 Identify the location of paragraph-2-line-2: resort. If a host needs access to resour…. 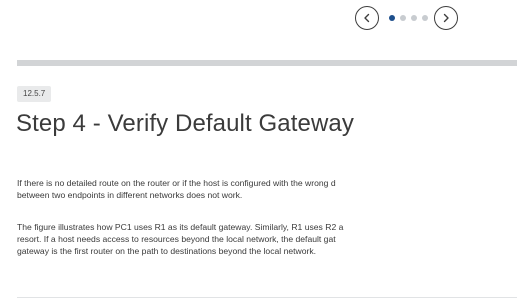
(176, 239).